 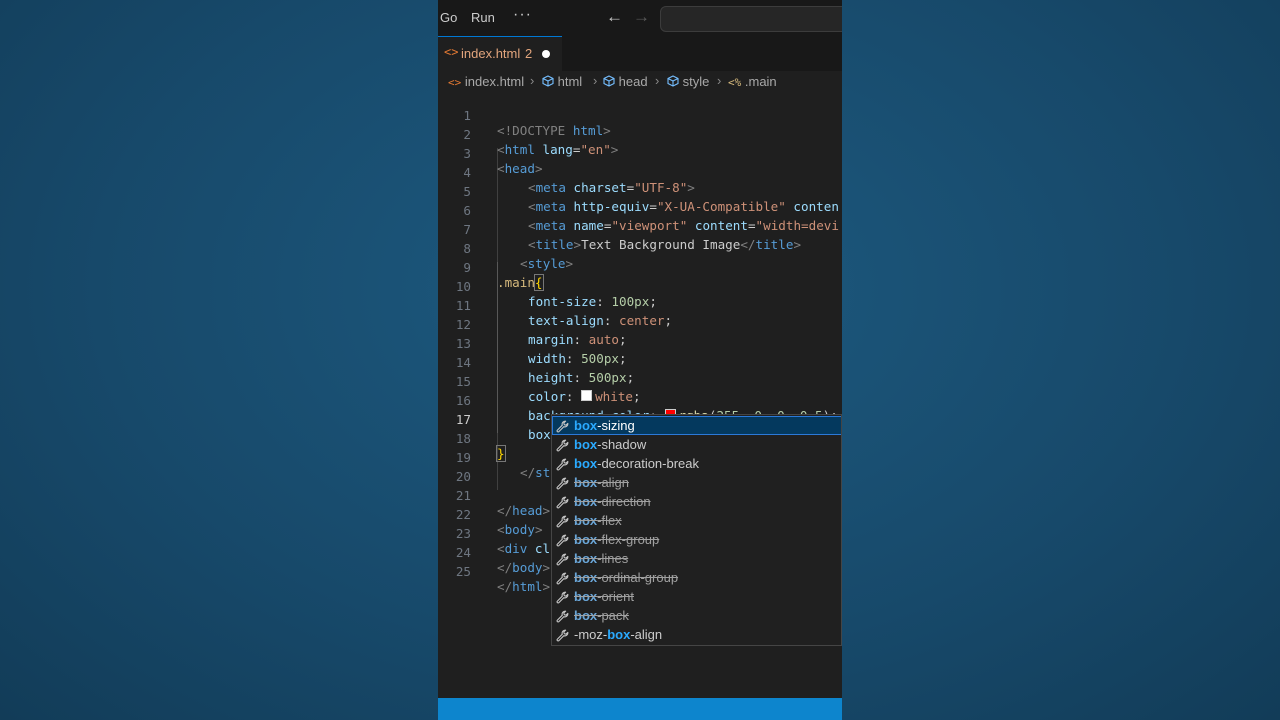 I want to click on suggestion-label: box-shadow, so click(x=610, y=444).